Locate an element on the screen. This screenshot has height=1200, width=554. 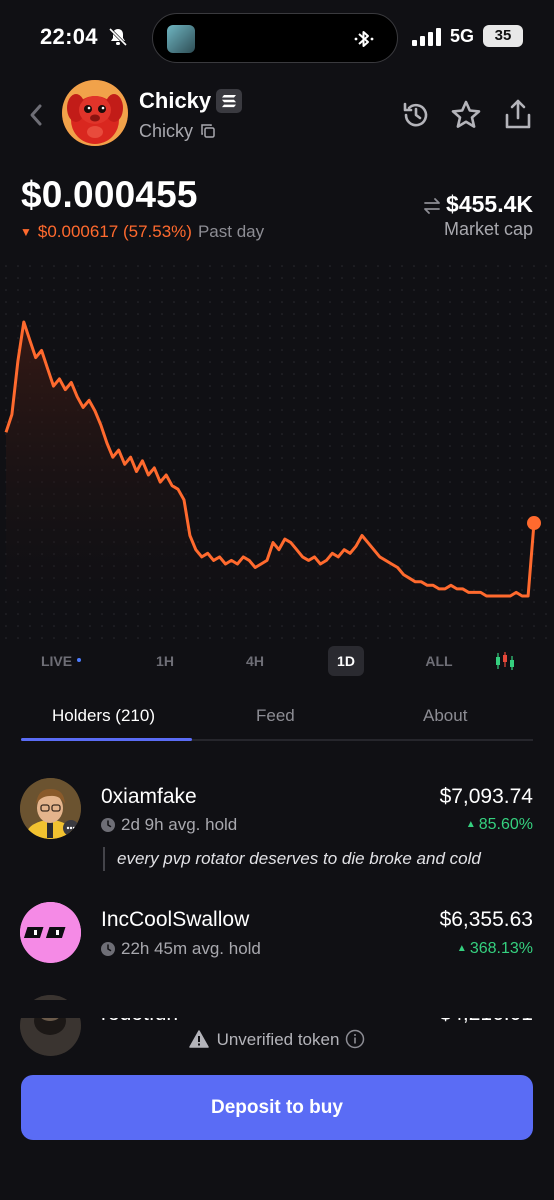
back-chevron-icon is located at coordinates (36, 115).